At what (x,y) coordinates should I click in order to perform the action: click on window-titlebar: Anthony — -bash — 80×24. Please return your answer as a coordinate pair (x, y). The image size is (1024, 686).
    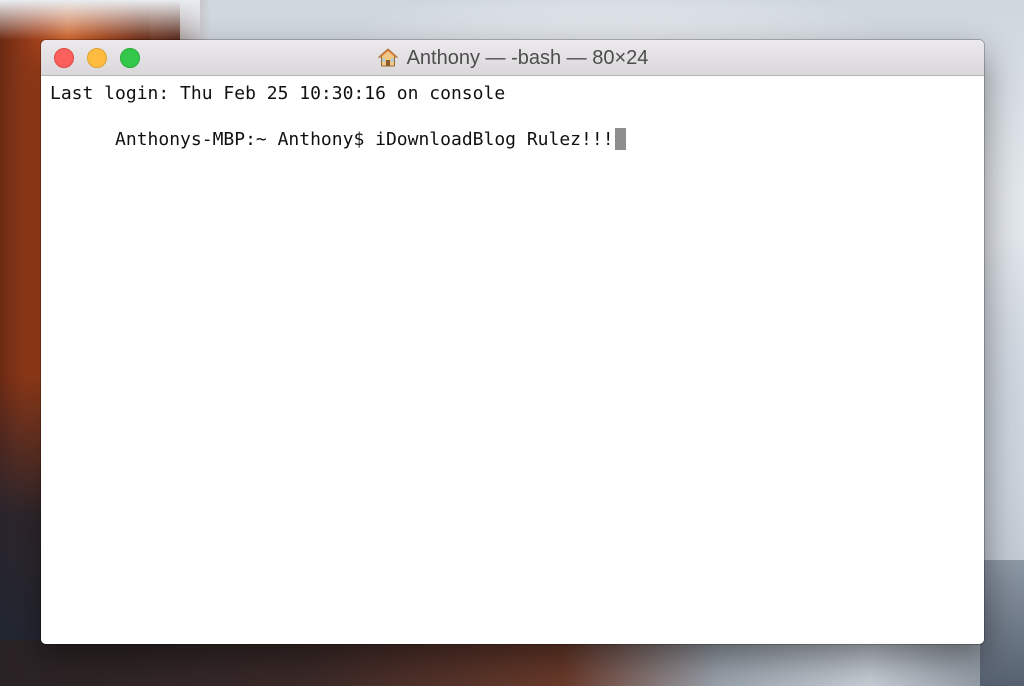
    Looking at the image, I should click on (512, 58).